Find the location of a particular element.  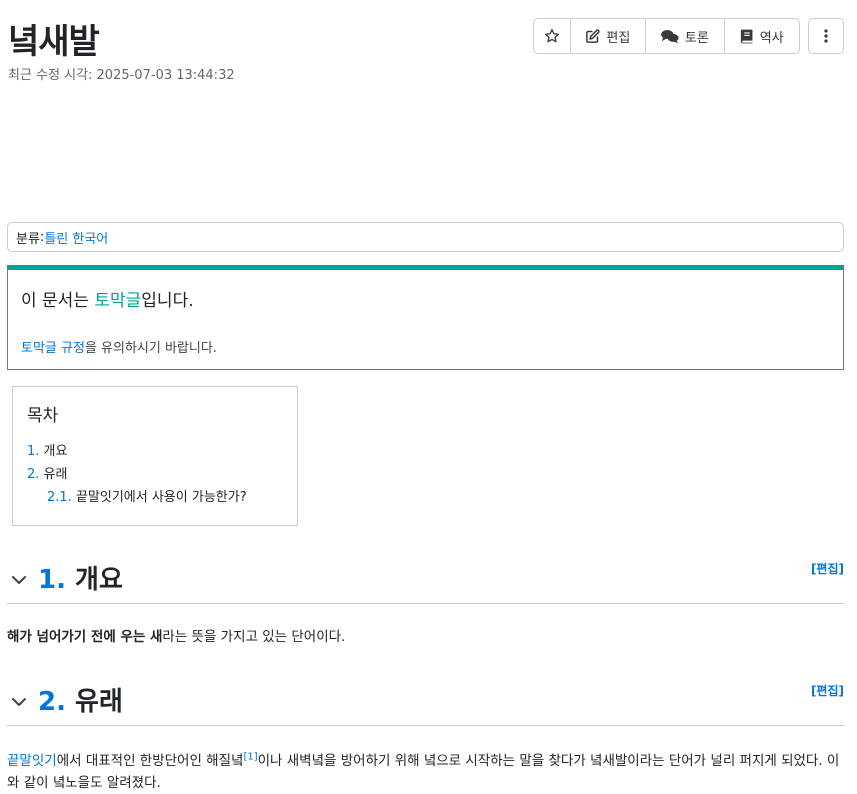

toc-item-label: 유래 is located at coordinates (55, 474).